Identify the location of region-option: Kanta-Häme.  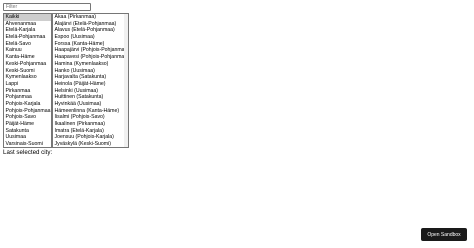
(27, 57).